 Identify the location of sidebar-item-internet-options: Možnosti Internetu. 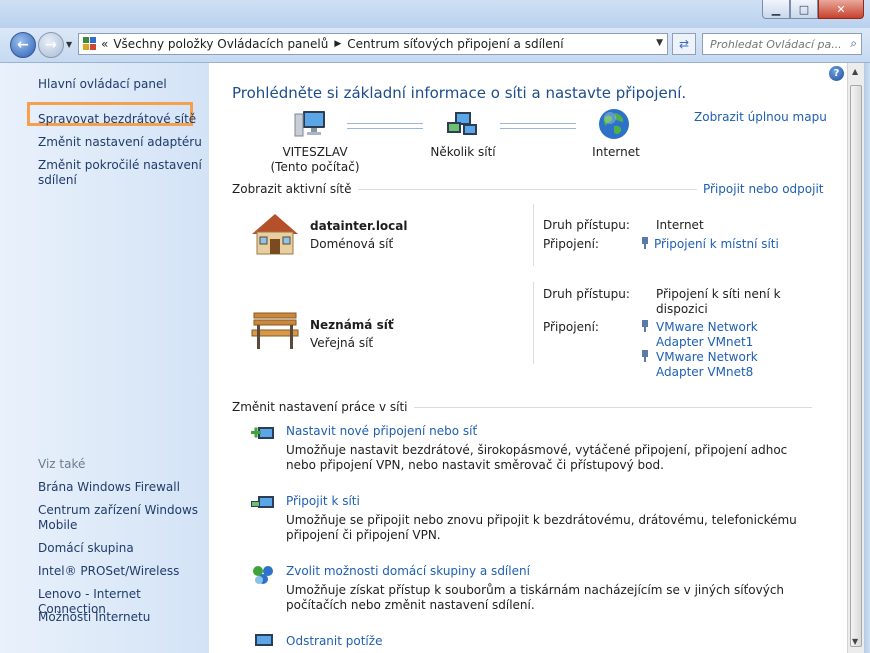
(120, 617).